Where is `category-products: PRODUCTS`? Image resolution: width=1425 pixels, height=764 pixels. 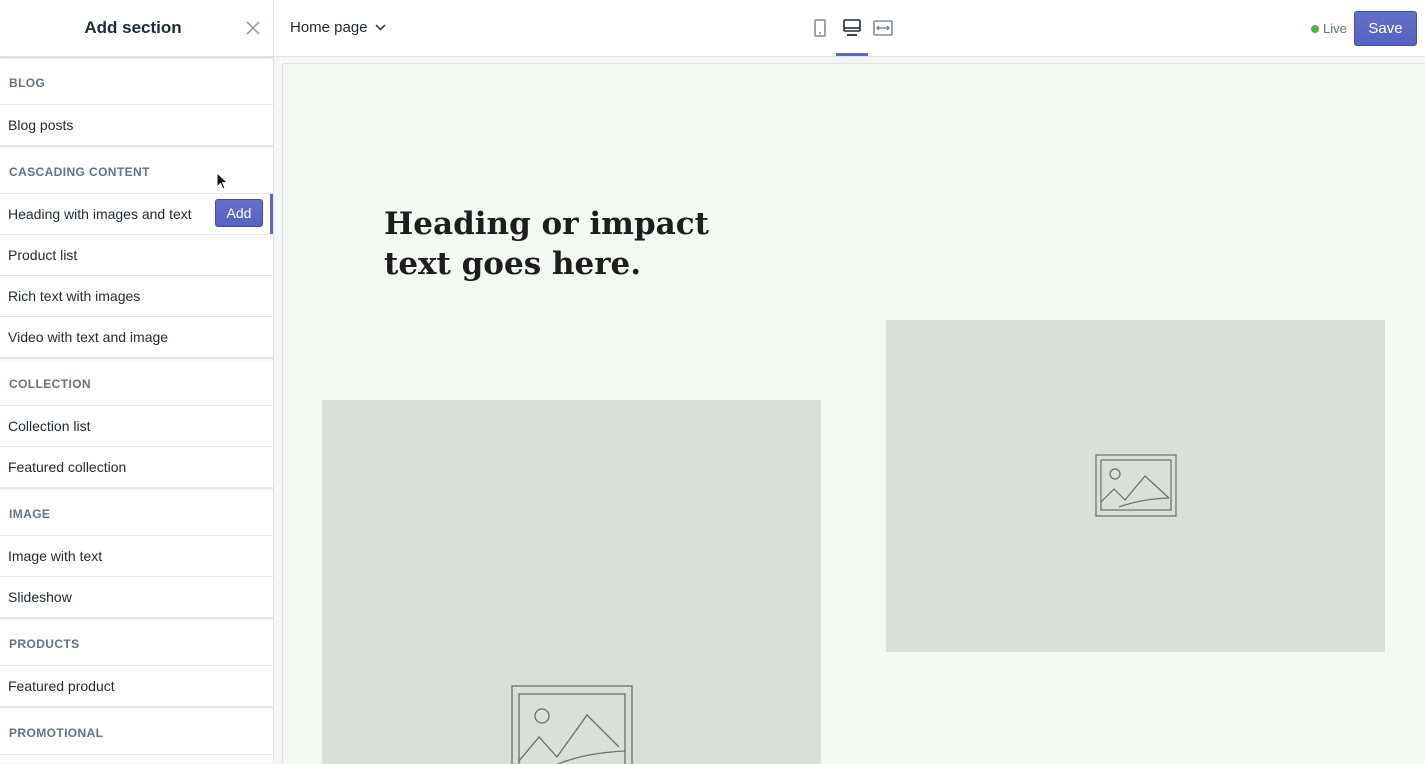 category-products: PRODUCTS is located at coordinates (136, 642).